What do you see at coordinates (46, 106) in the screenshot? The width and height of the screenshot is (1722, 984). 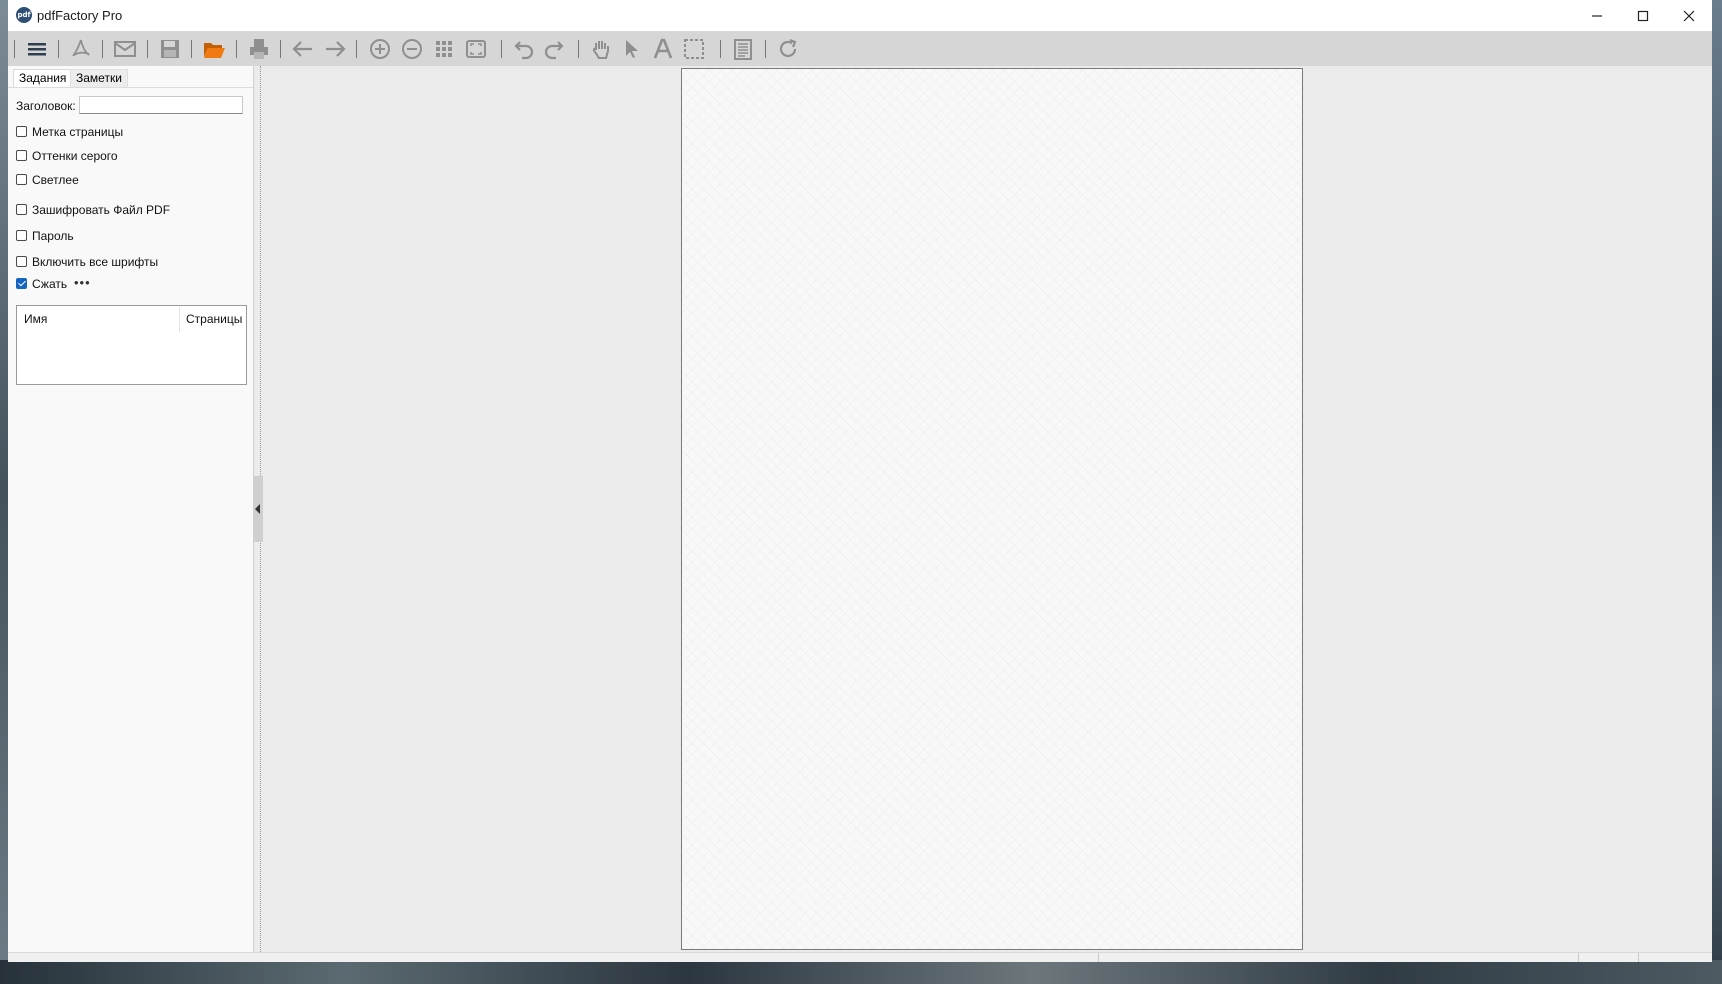 I see `title-label: Заголовок:` at bounding box center [46, 106].